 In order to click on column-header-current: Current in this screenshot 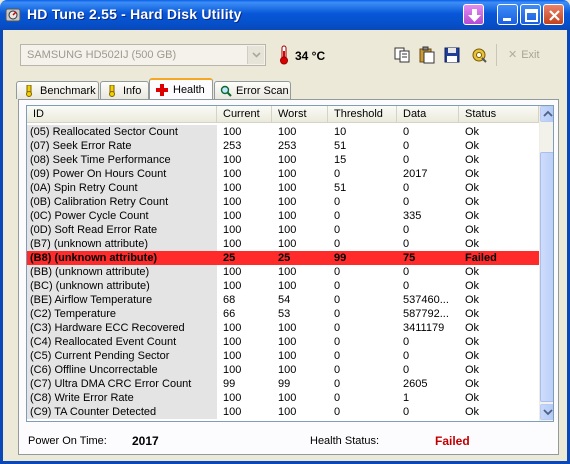, I will do `click(244, 114)`.